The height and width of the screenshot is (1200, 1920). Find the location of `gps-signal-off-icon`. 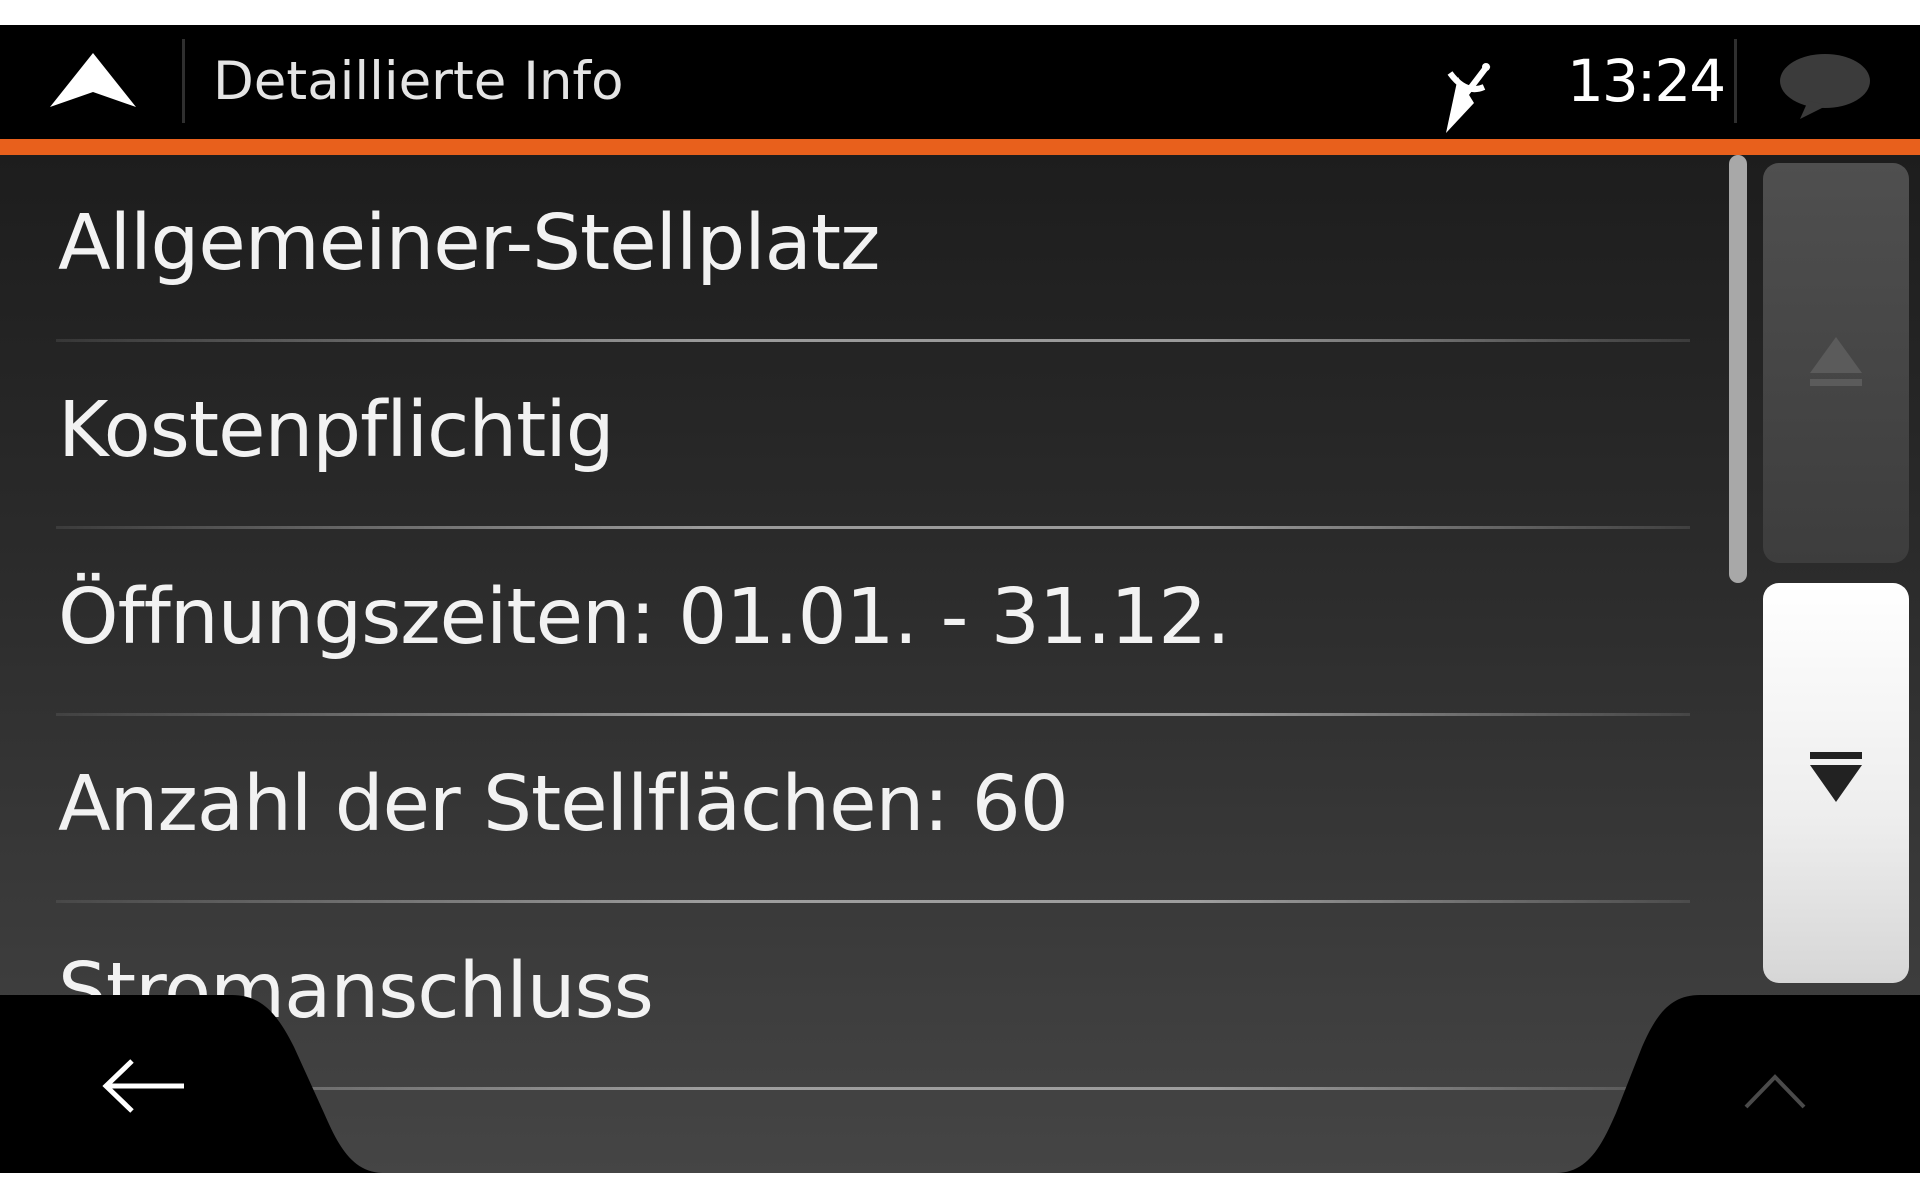

gps-signal-off-icon is located at coordinates (1466, 95).